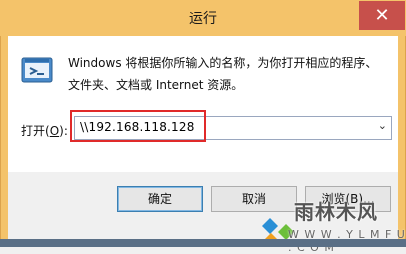 This screenshot has width=406, height=254. I want to click on open-label-text: 打开, so click(33, 131).